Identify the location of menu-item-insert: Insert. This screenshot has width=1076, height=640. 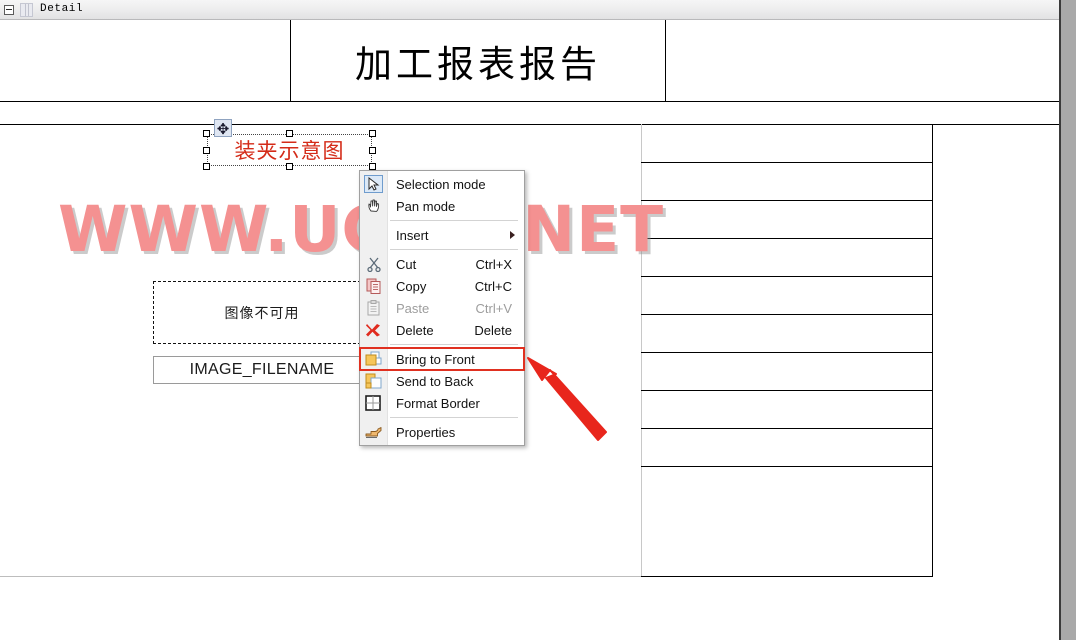
(442, 235).